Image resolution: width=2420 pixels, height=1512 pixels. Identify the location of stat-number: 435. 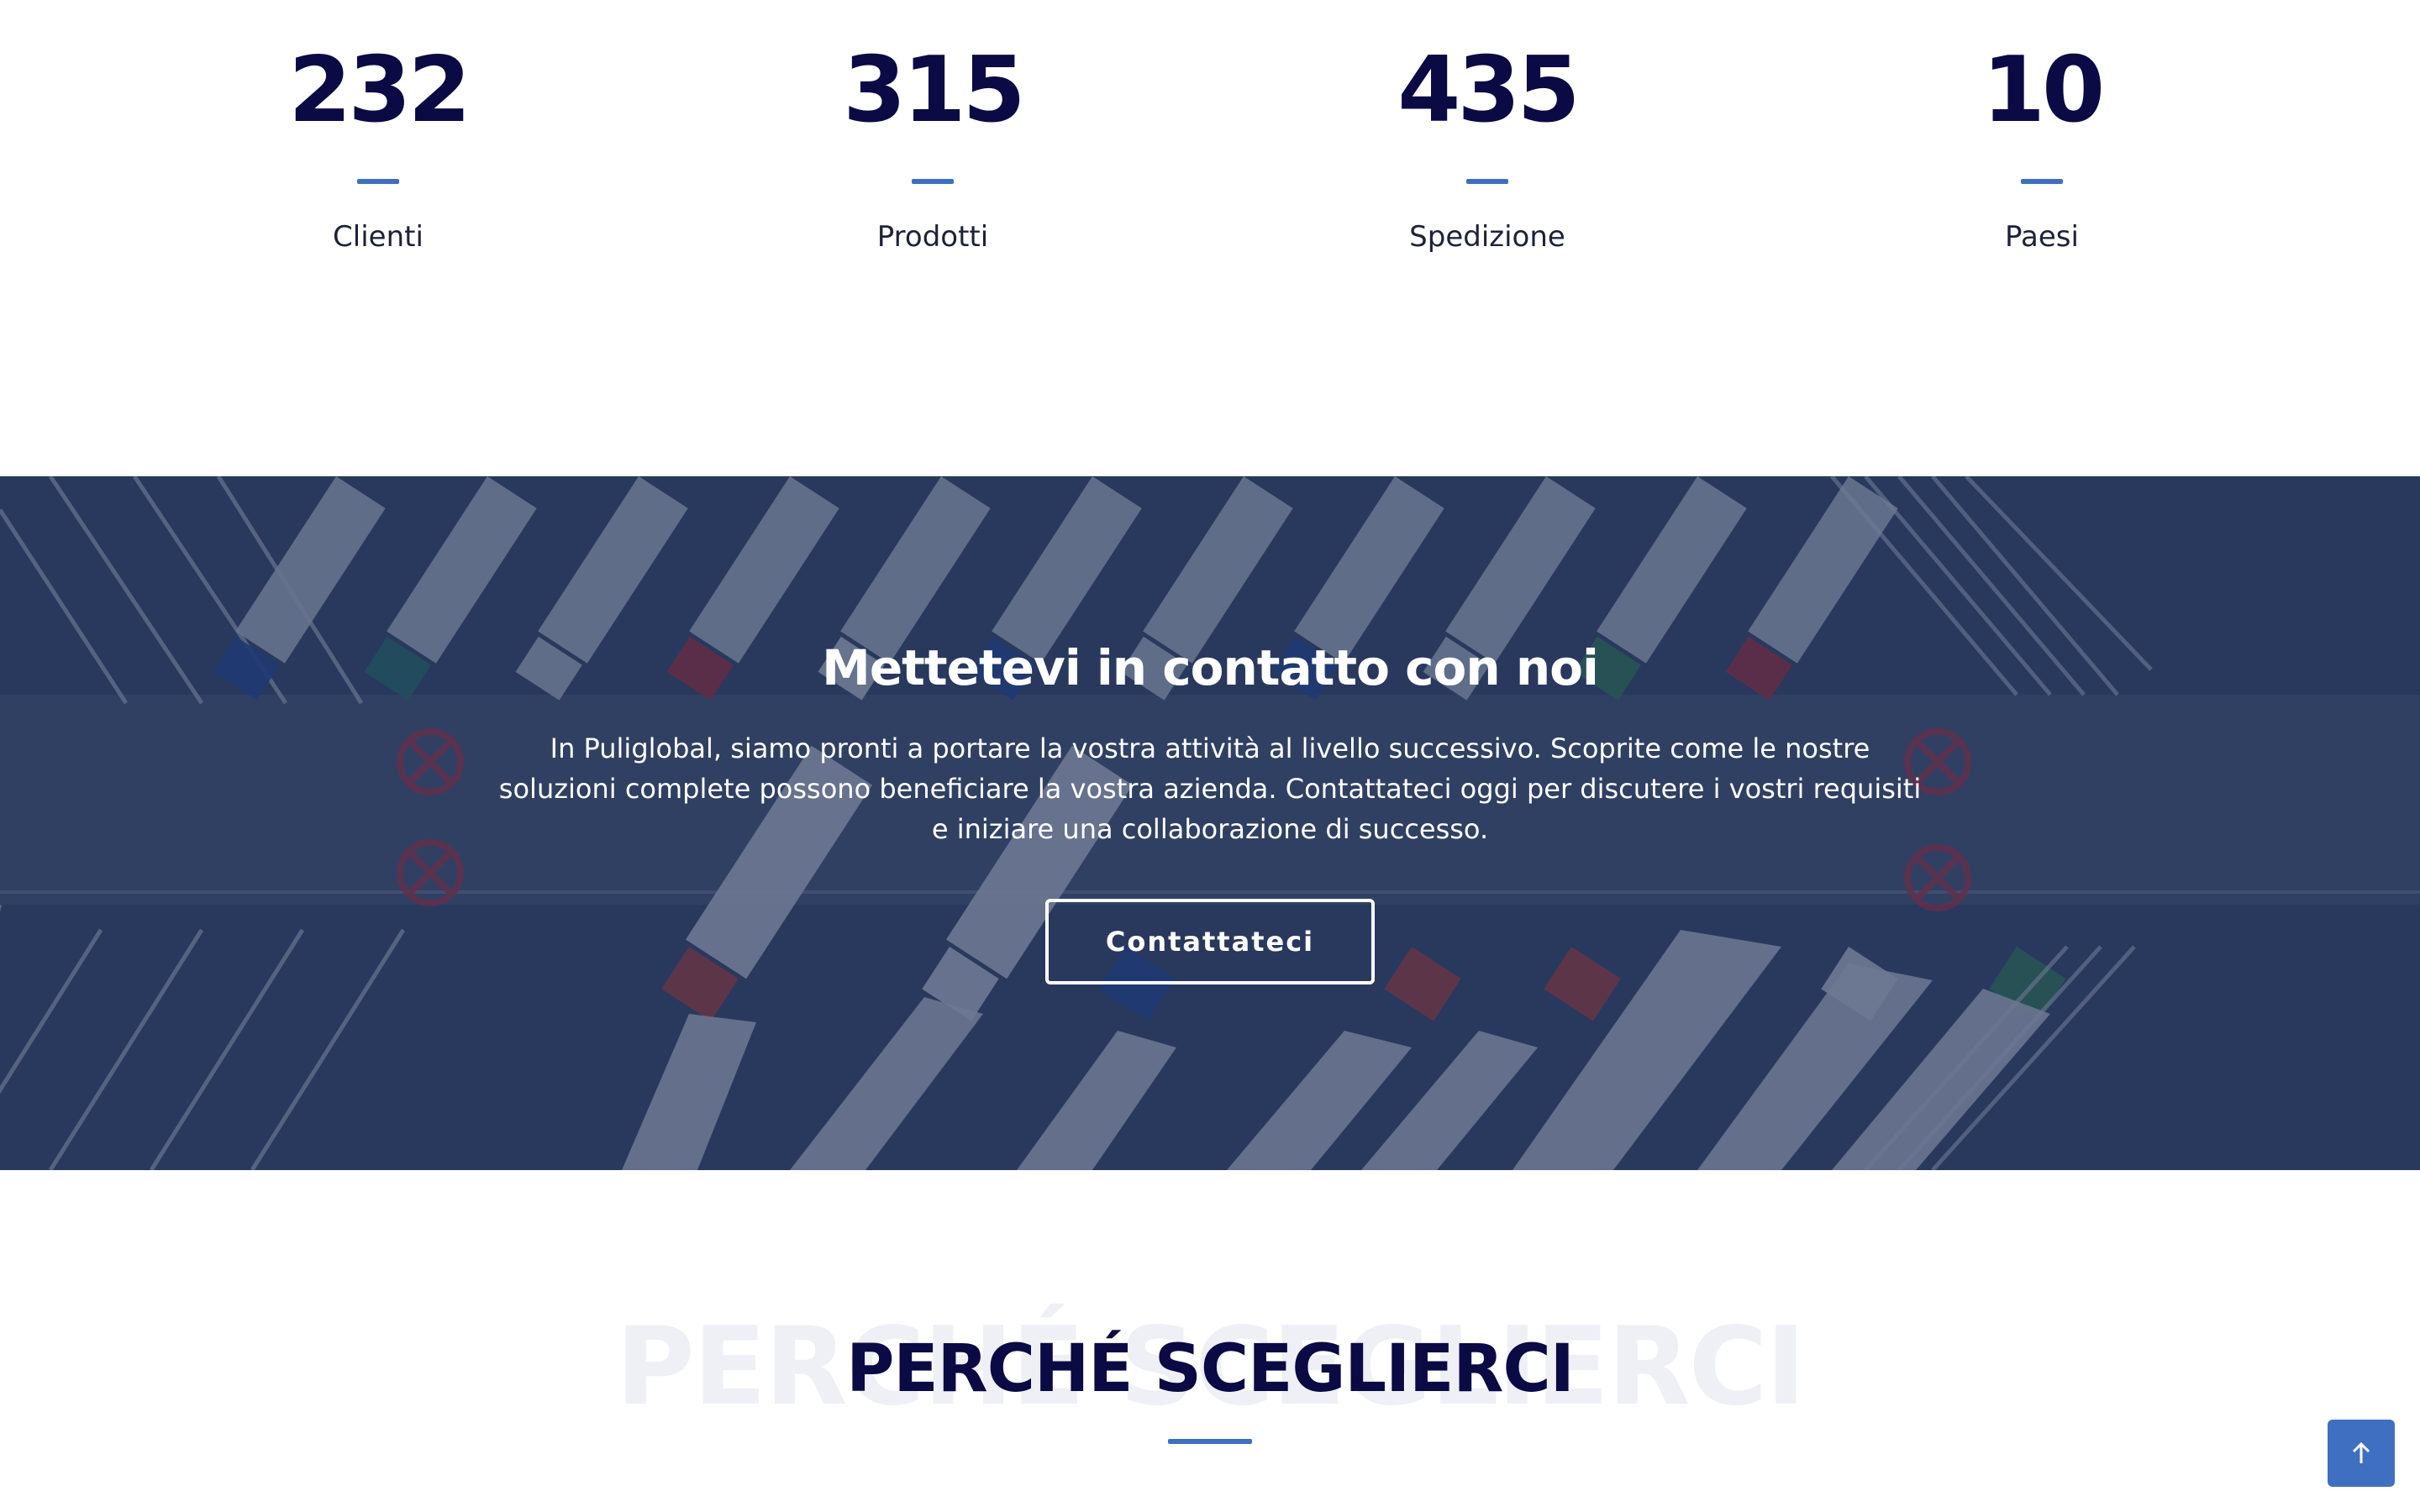
(1488, 90).